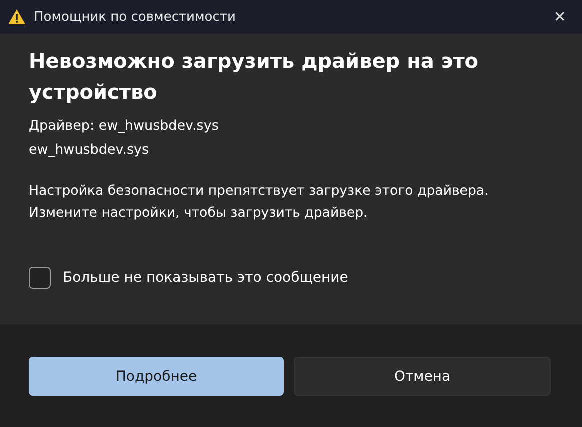 This screenshot has width=582, height=427. I want to click on checkbox-label: Больше не показывать это сообщение, so click(205, 278).